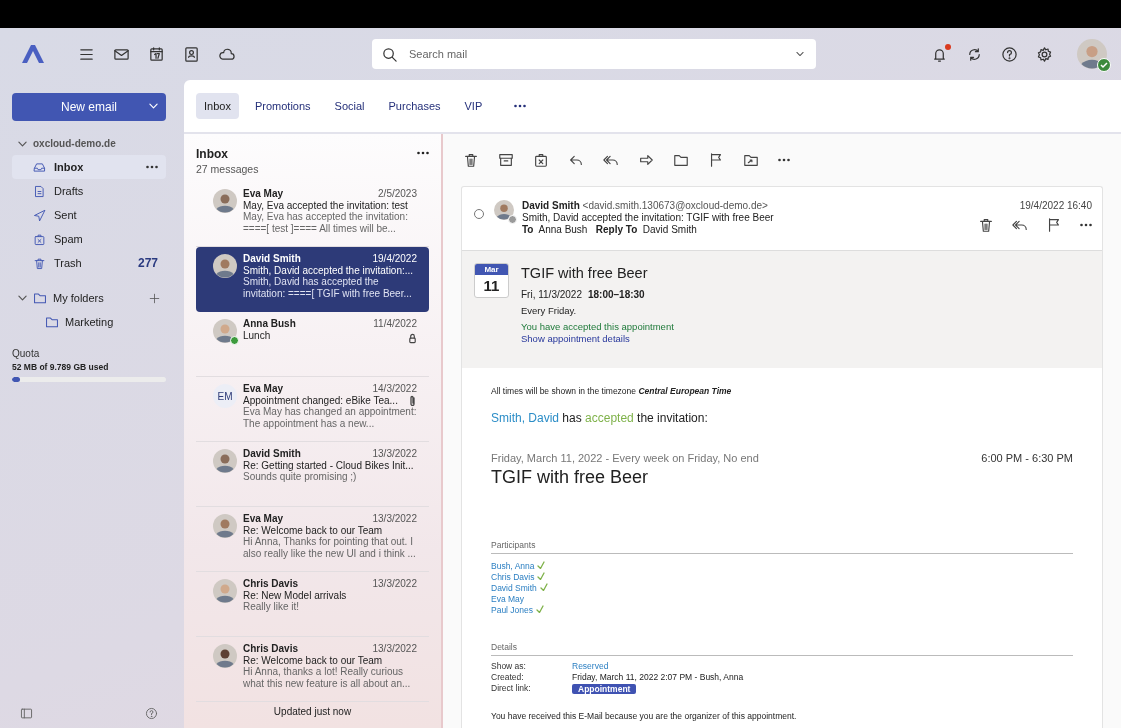 Image resolution: width=1121 pixels, height=728 pixels. I want to click on search-icon, so click(389, 54).